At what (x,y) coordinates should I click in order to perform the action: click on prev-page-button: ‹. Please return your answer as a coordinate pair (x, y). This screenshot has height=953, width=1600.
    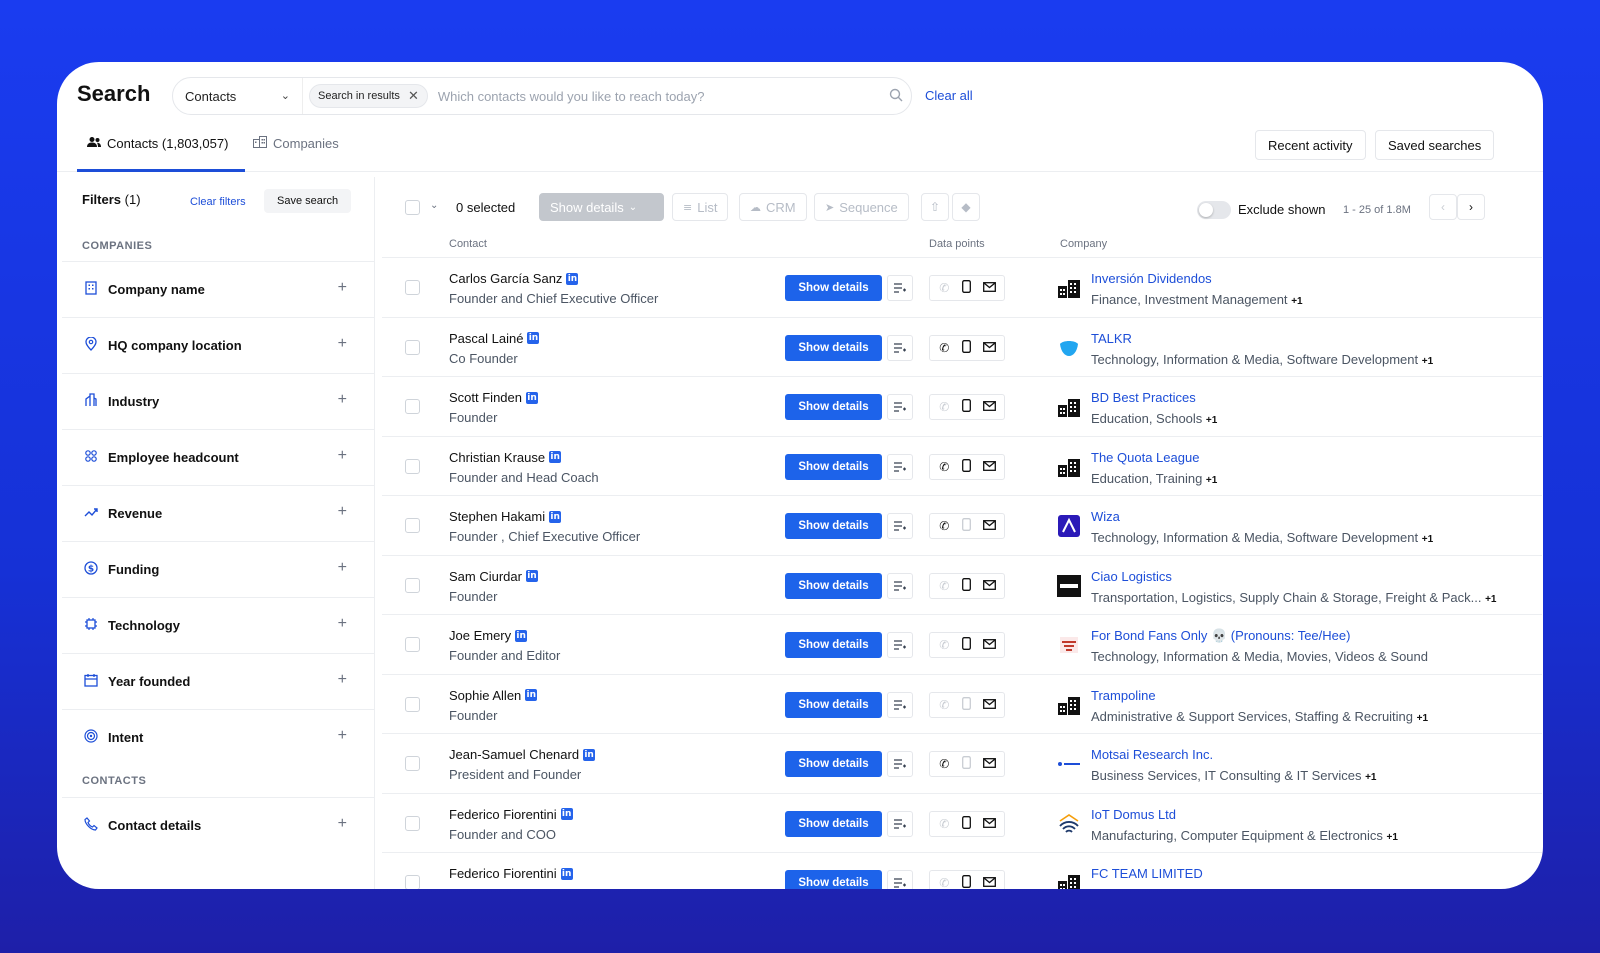
    Looking at the image, I should click on (1443, 207).